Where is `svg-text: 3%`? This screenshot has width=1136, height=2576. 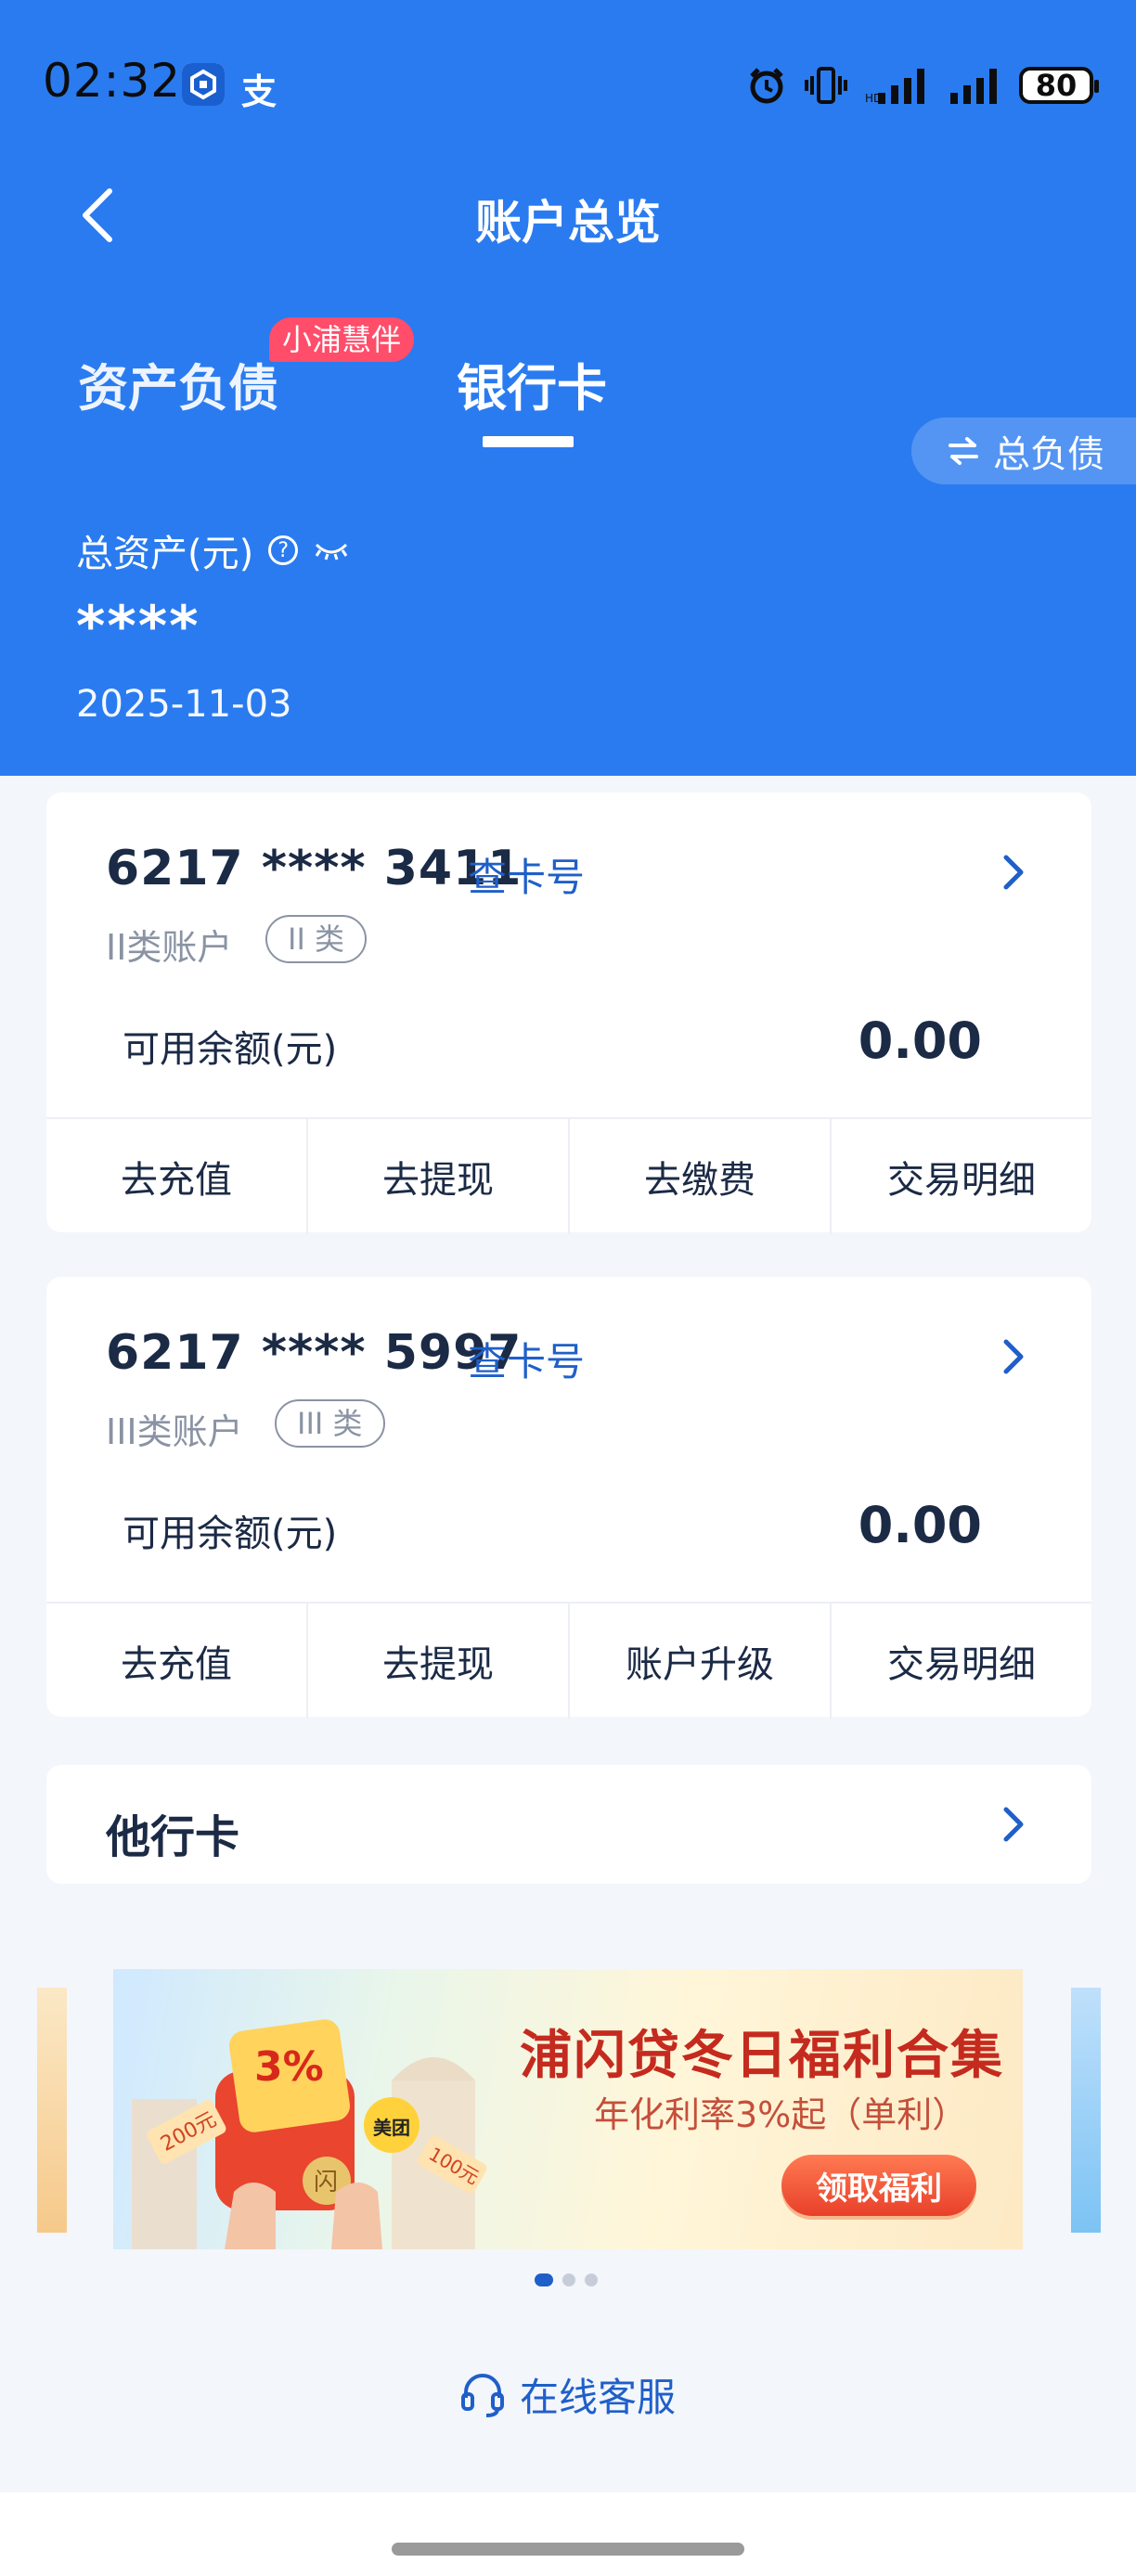 svg-text: 3% is located at coordinates (289, 2067).